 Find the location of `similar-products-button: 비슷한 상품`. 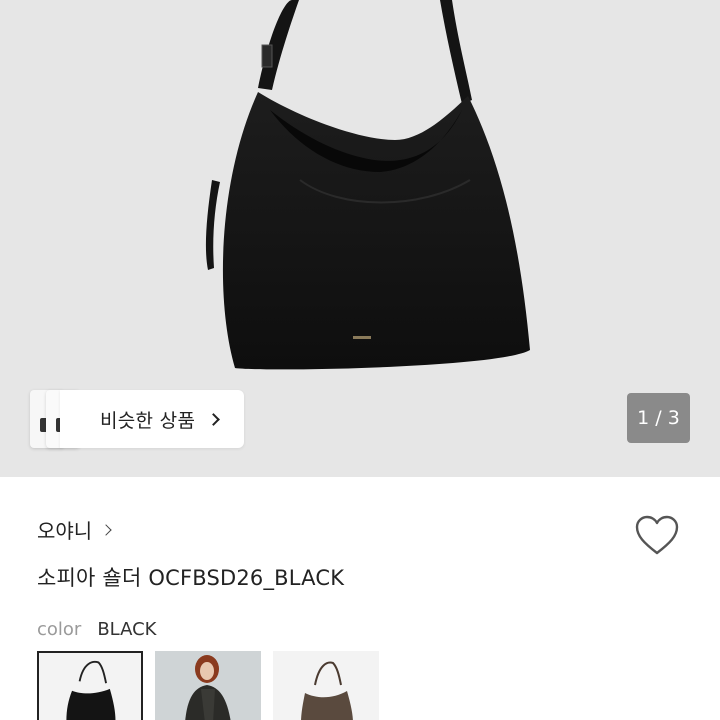

similar-products-button: 비슷한 상품 is located at coordinates (142, 419).